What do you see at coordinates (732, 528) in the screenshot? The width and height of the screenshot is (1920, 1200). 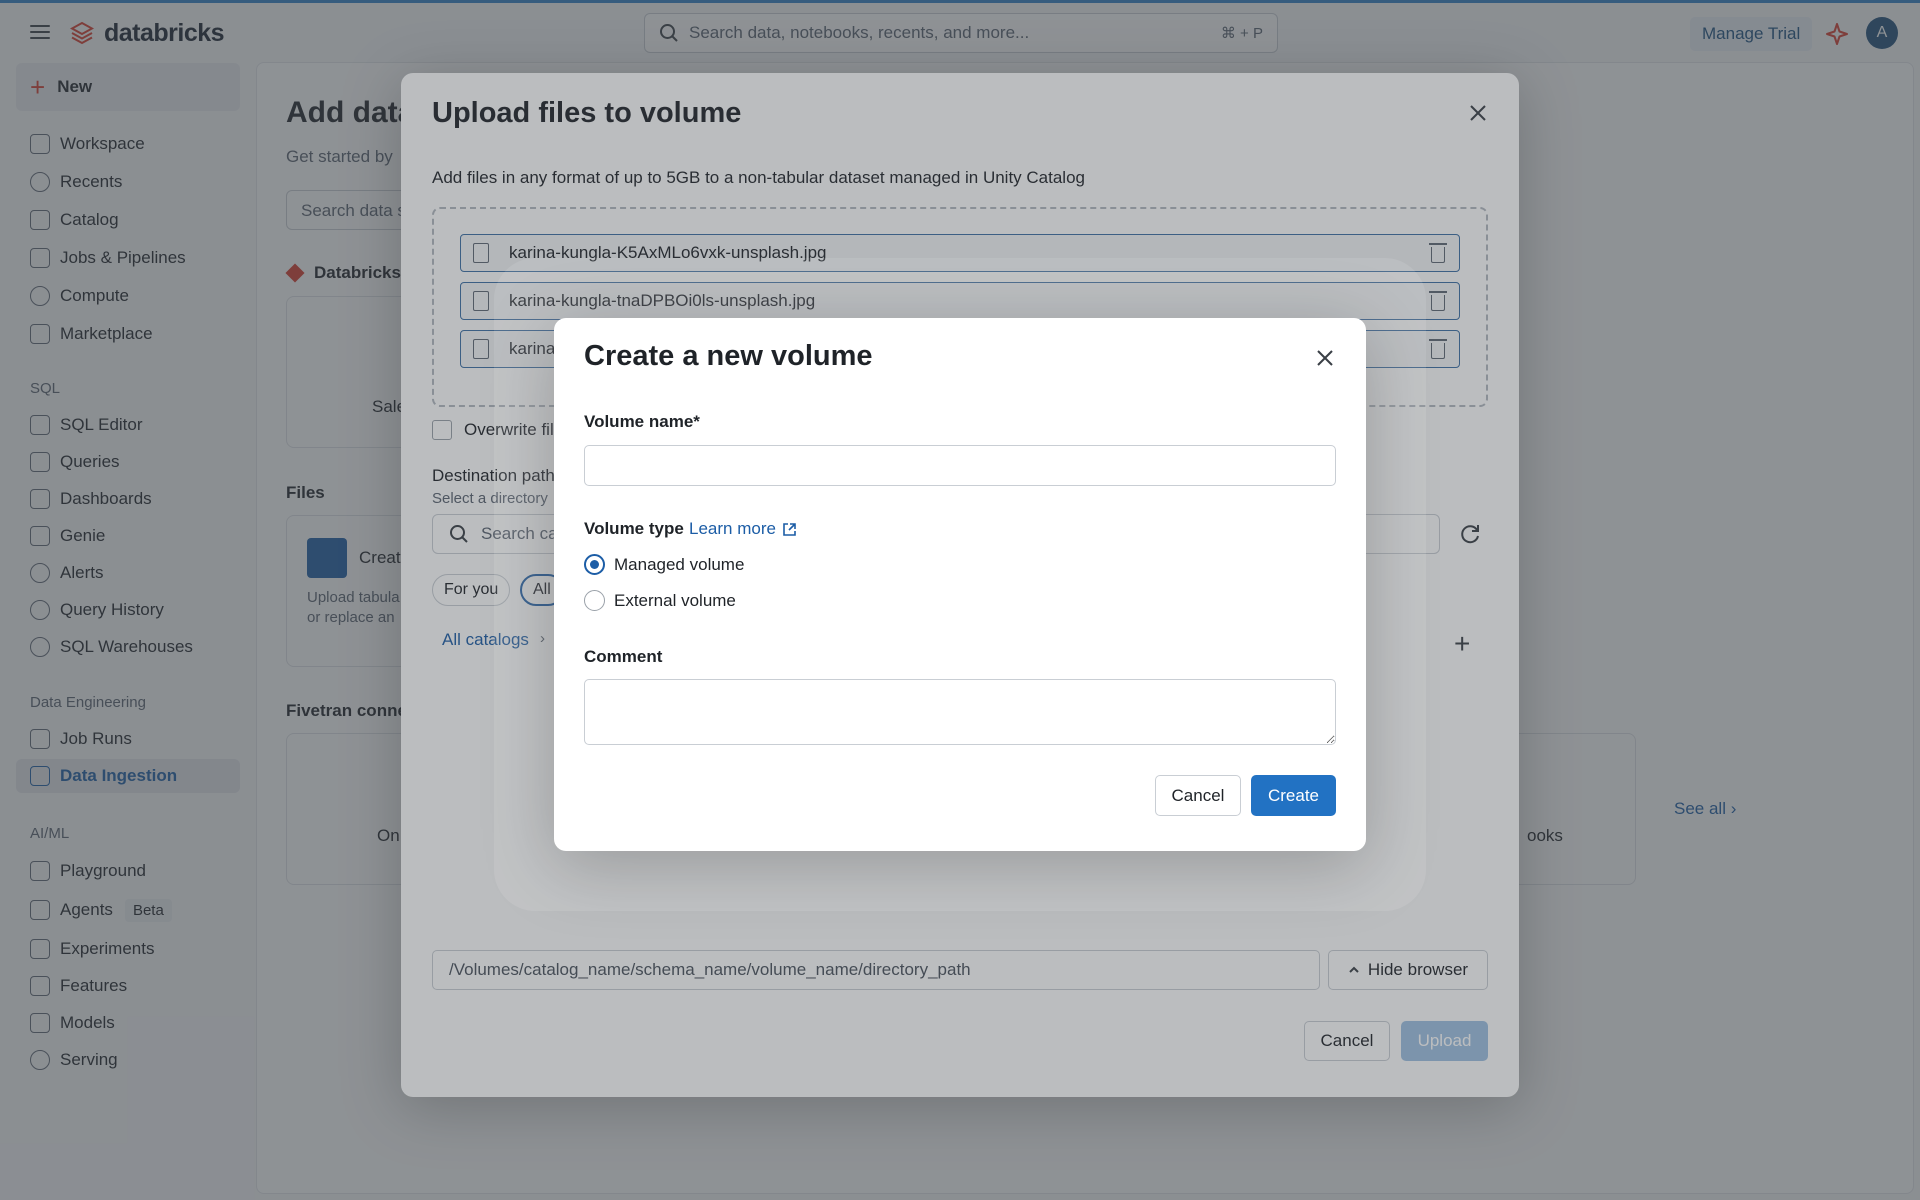 I see `learn-more-label: Learn more` at bounding box center [732, 528].